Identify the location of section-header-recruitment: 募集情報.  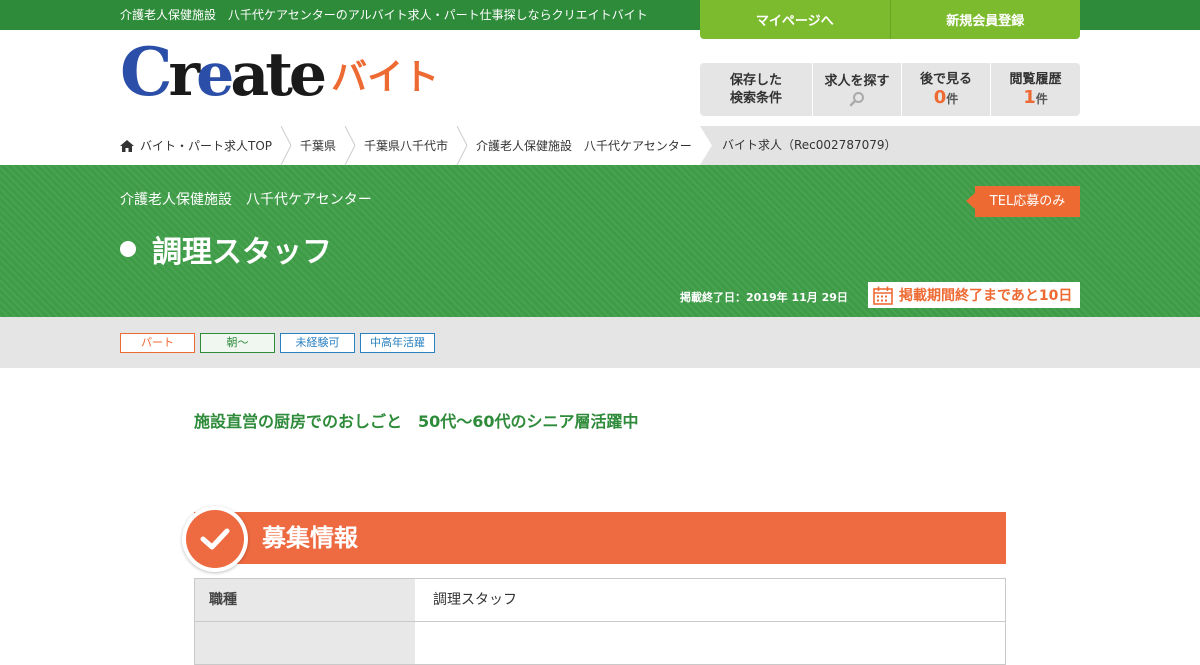
(600, 538).